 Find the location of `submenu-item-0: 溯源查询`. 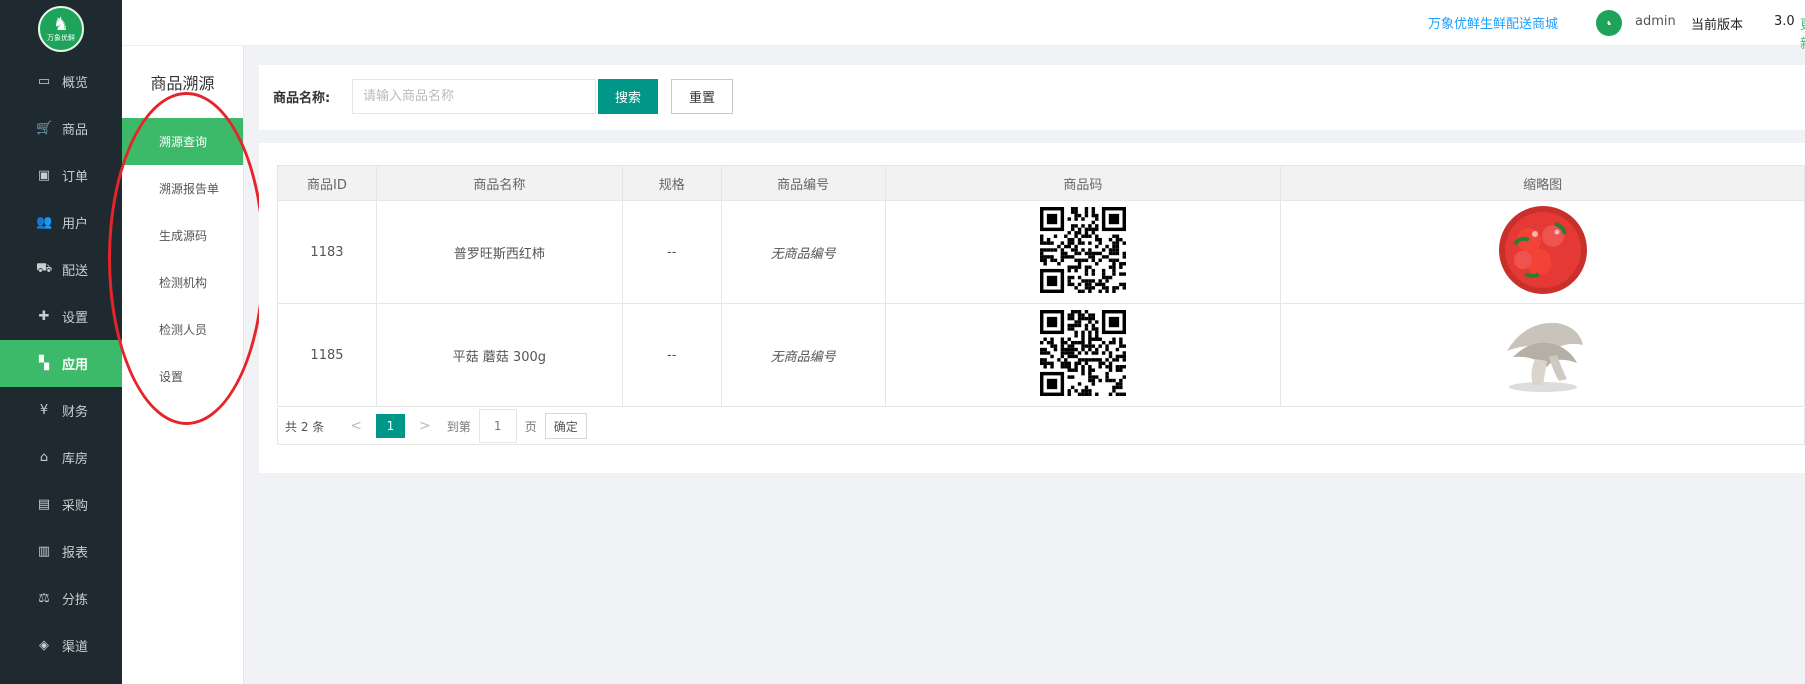

submenu-item-0: 溯源查询 is located at coordinates (182, 141).